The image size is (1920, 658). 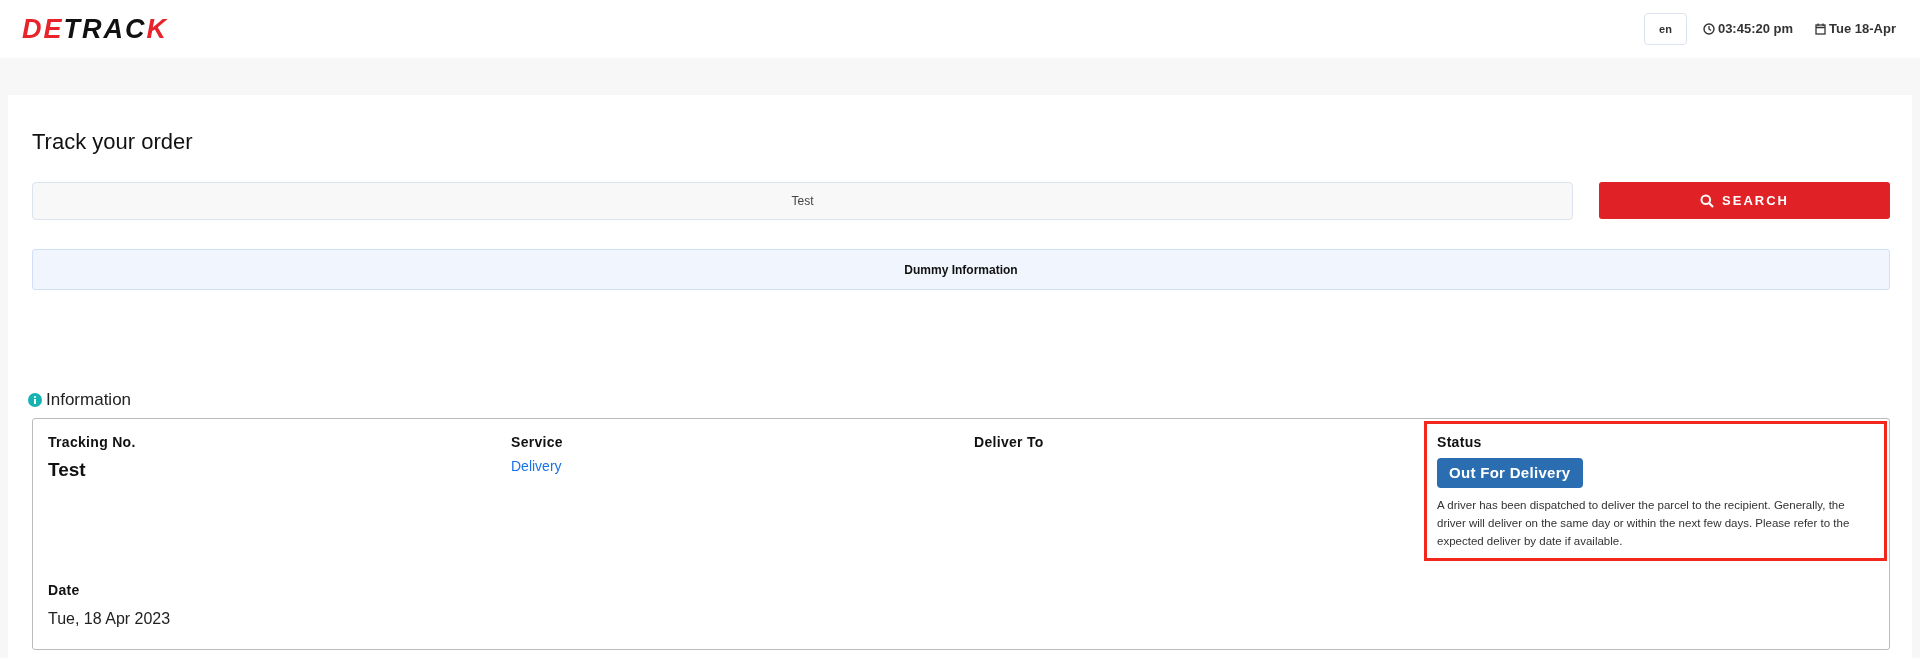 I want to click on status-badge: Out For Delivery, so click(x=1510, y=472).